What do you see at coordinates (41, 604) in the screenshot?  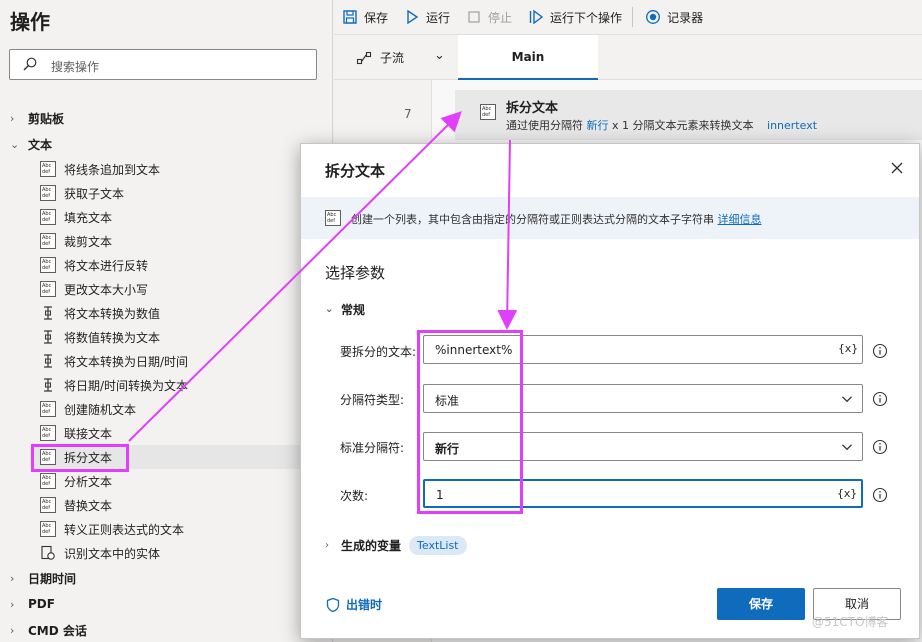 I see `category-label: PDF` at bounding box center [41, 604].